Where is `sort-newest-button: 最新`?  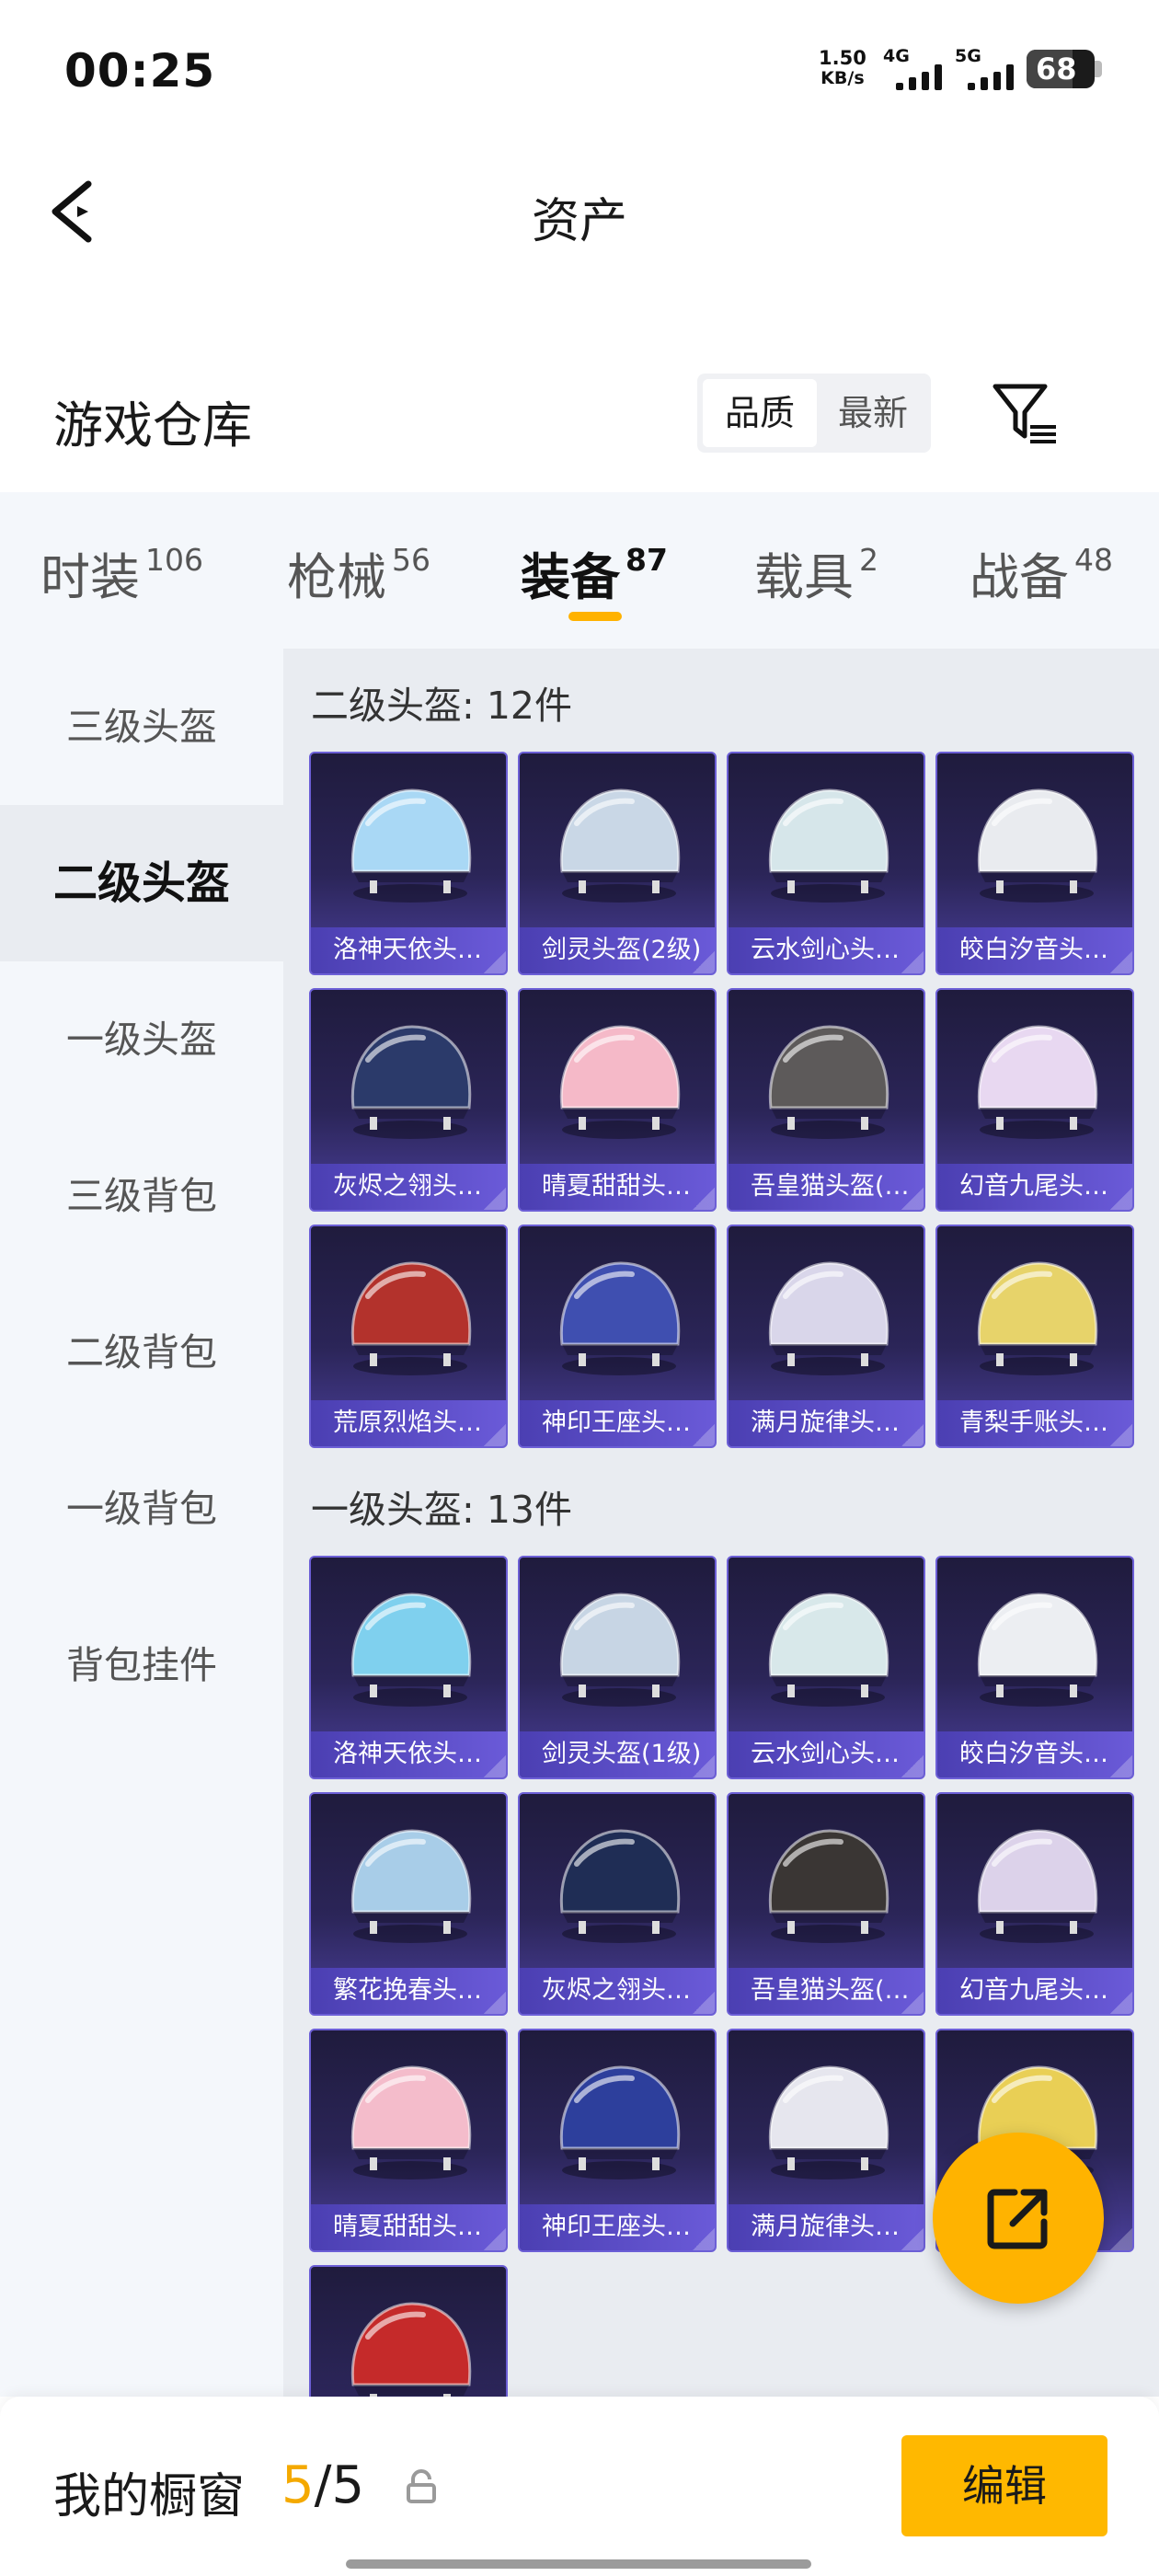
sort-newest-button: 最新 is located at coordinates (872, 413).